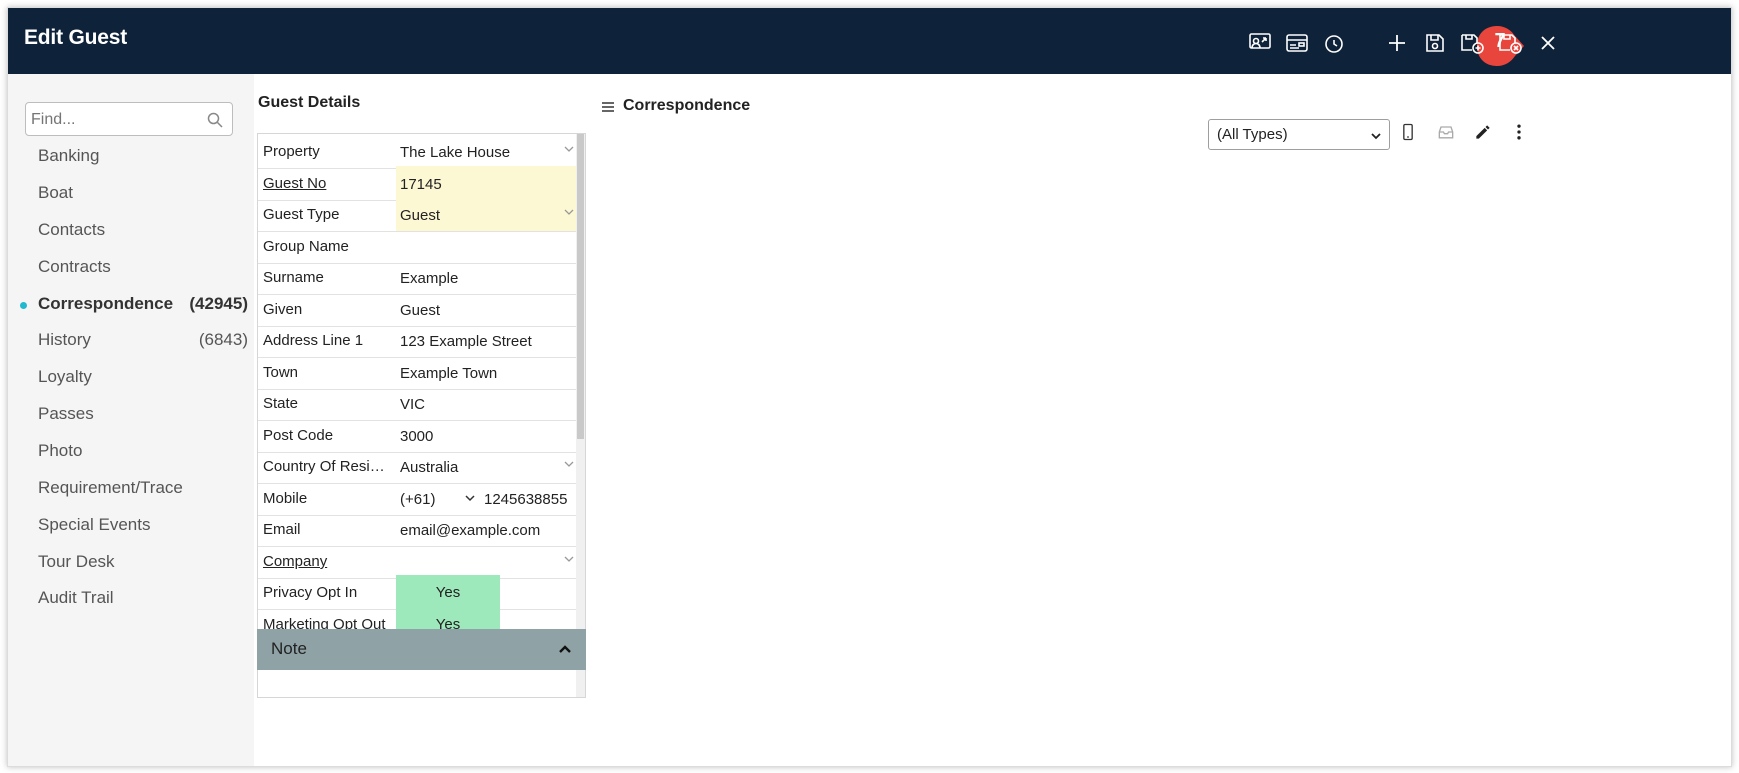  What do you see at coordinates (301, 214) in the screenshot?
I see `guest-type-label: Guest Type` at bounding box center [301, 214].